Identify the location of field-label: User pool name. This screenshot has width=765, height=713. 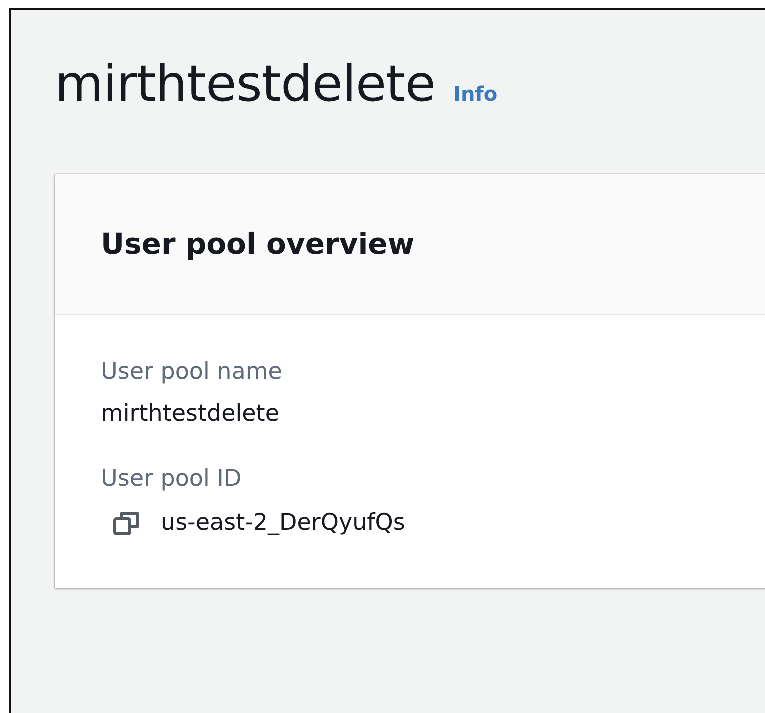
(192, 373).